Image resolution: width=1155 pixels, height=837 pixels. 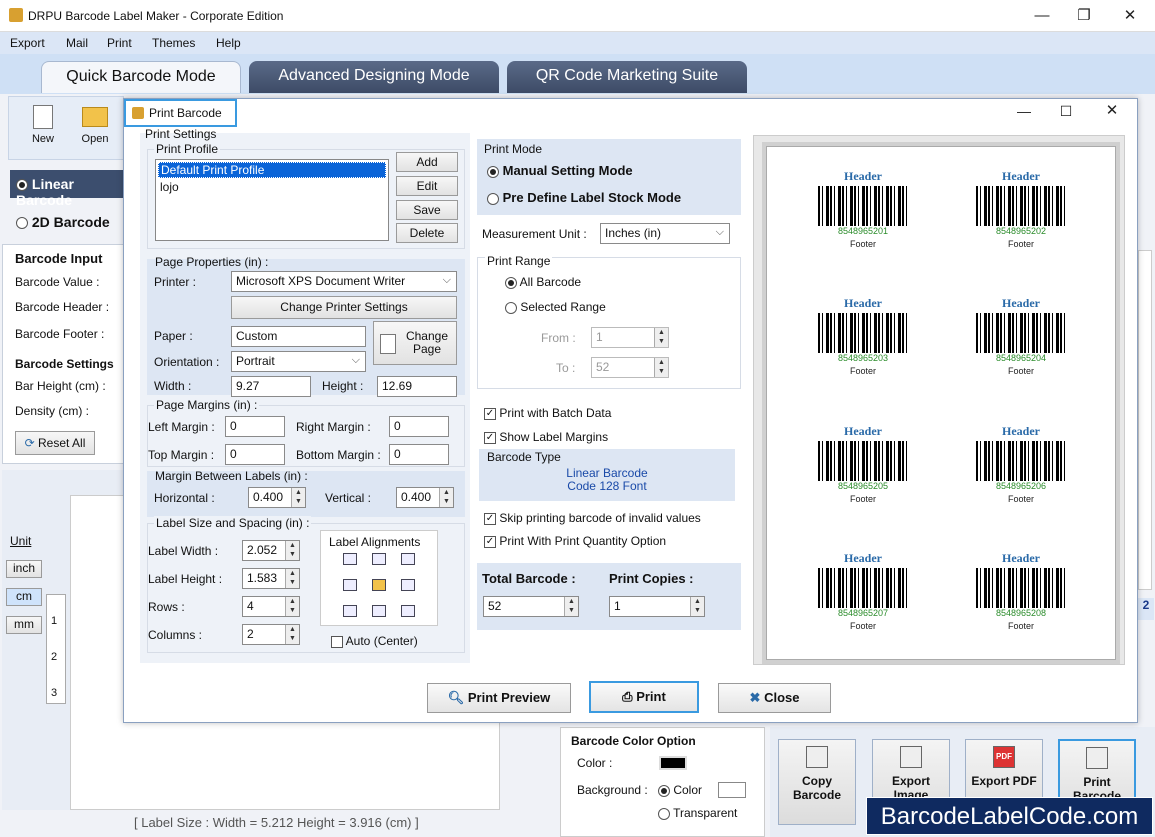 I want to click on align-middle-right-icon, so click(x=408, y=585).